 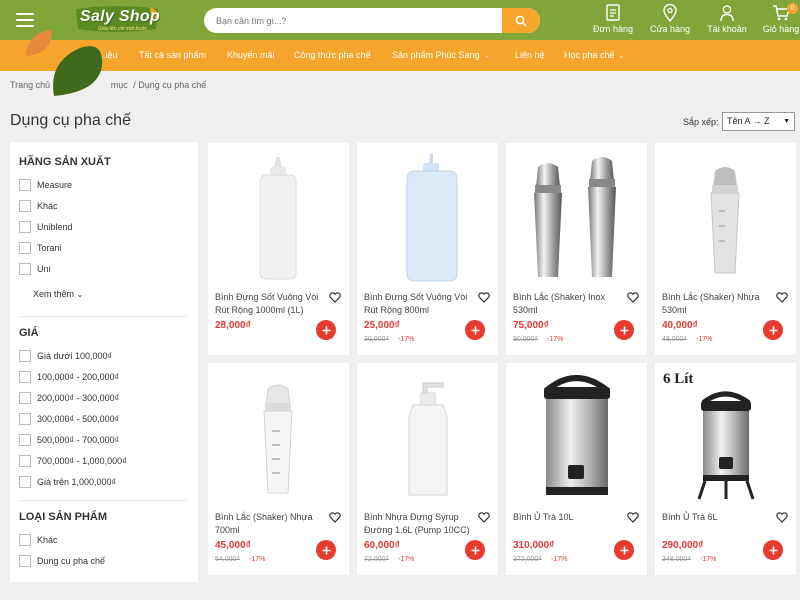 I want to click on account-link: Tài khoản, so click(x=727, y=19).